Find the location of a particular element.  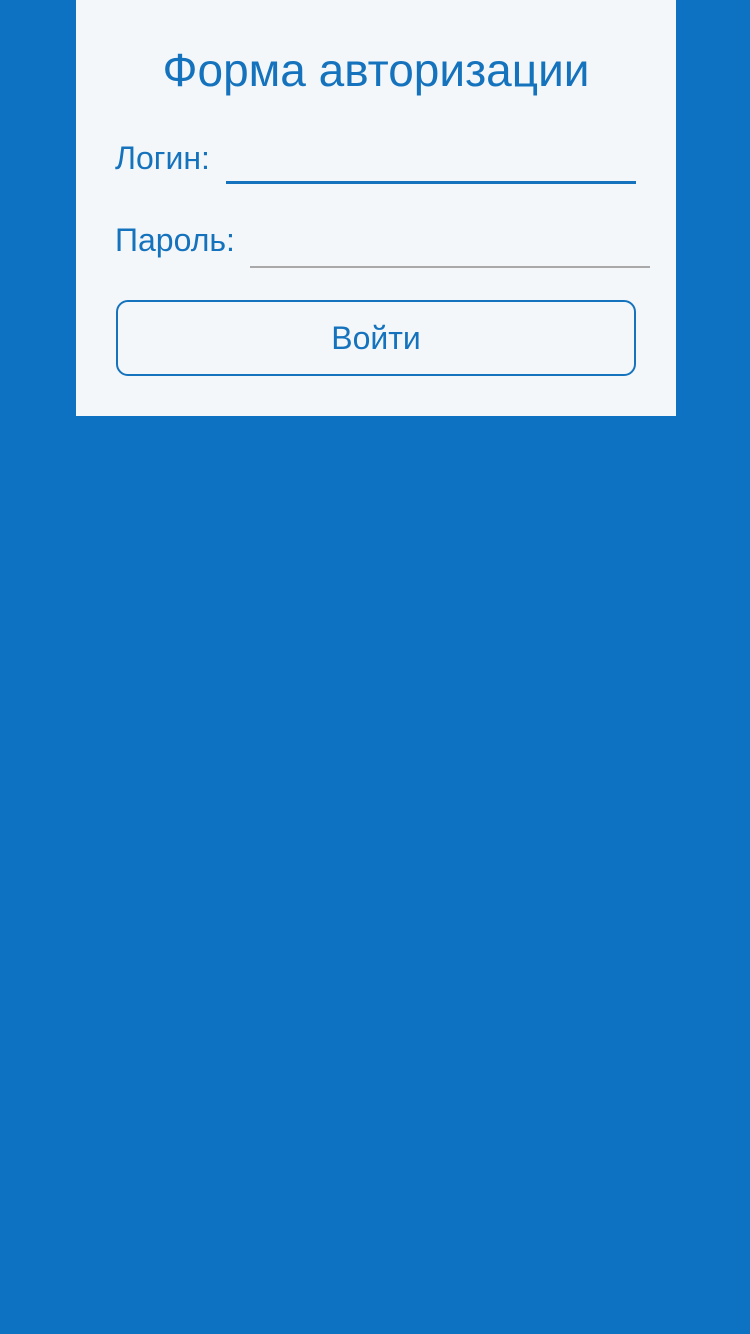

login-button: Войти is located at coordinates (376, 338).